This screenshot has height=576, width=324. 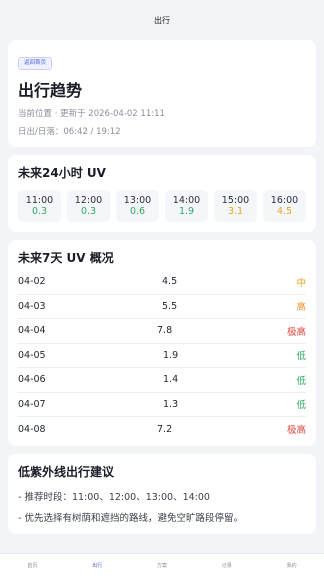 I want to click on daily-uv-date: 04-04, so click(x=32, y=331).